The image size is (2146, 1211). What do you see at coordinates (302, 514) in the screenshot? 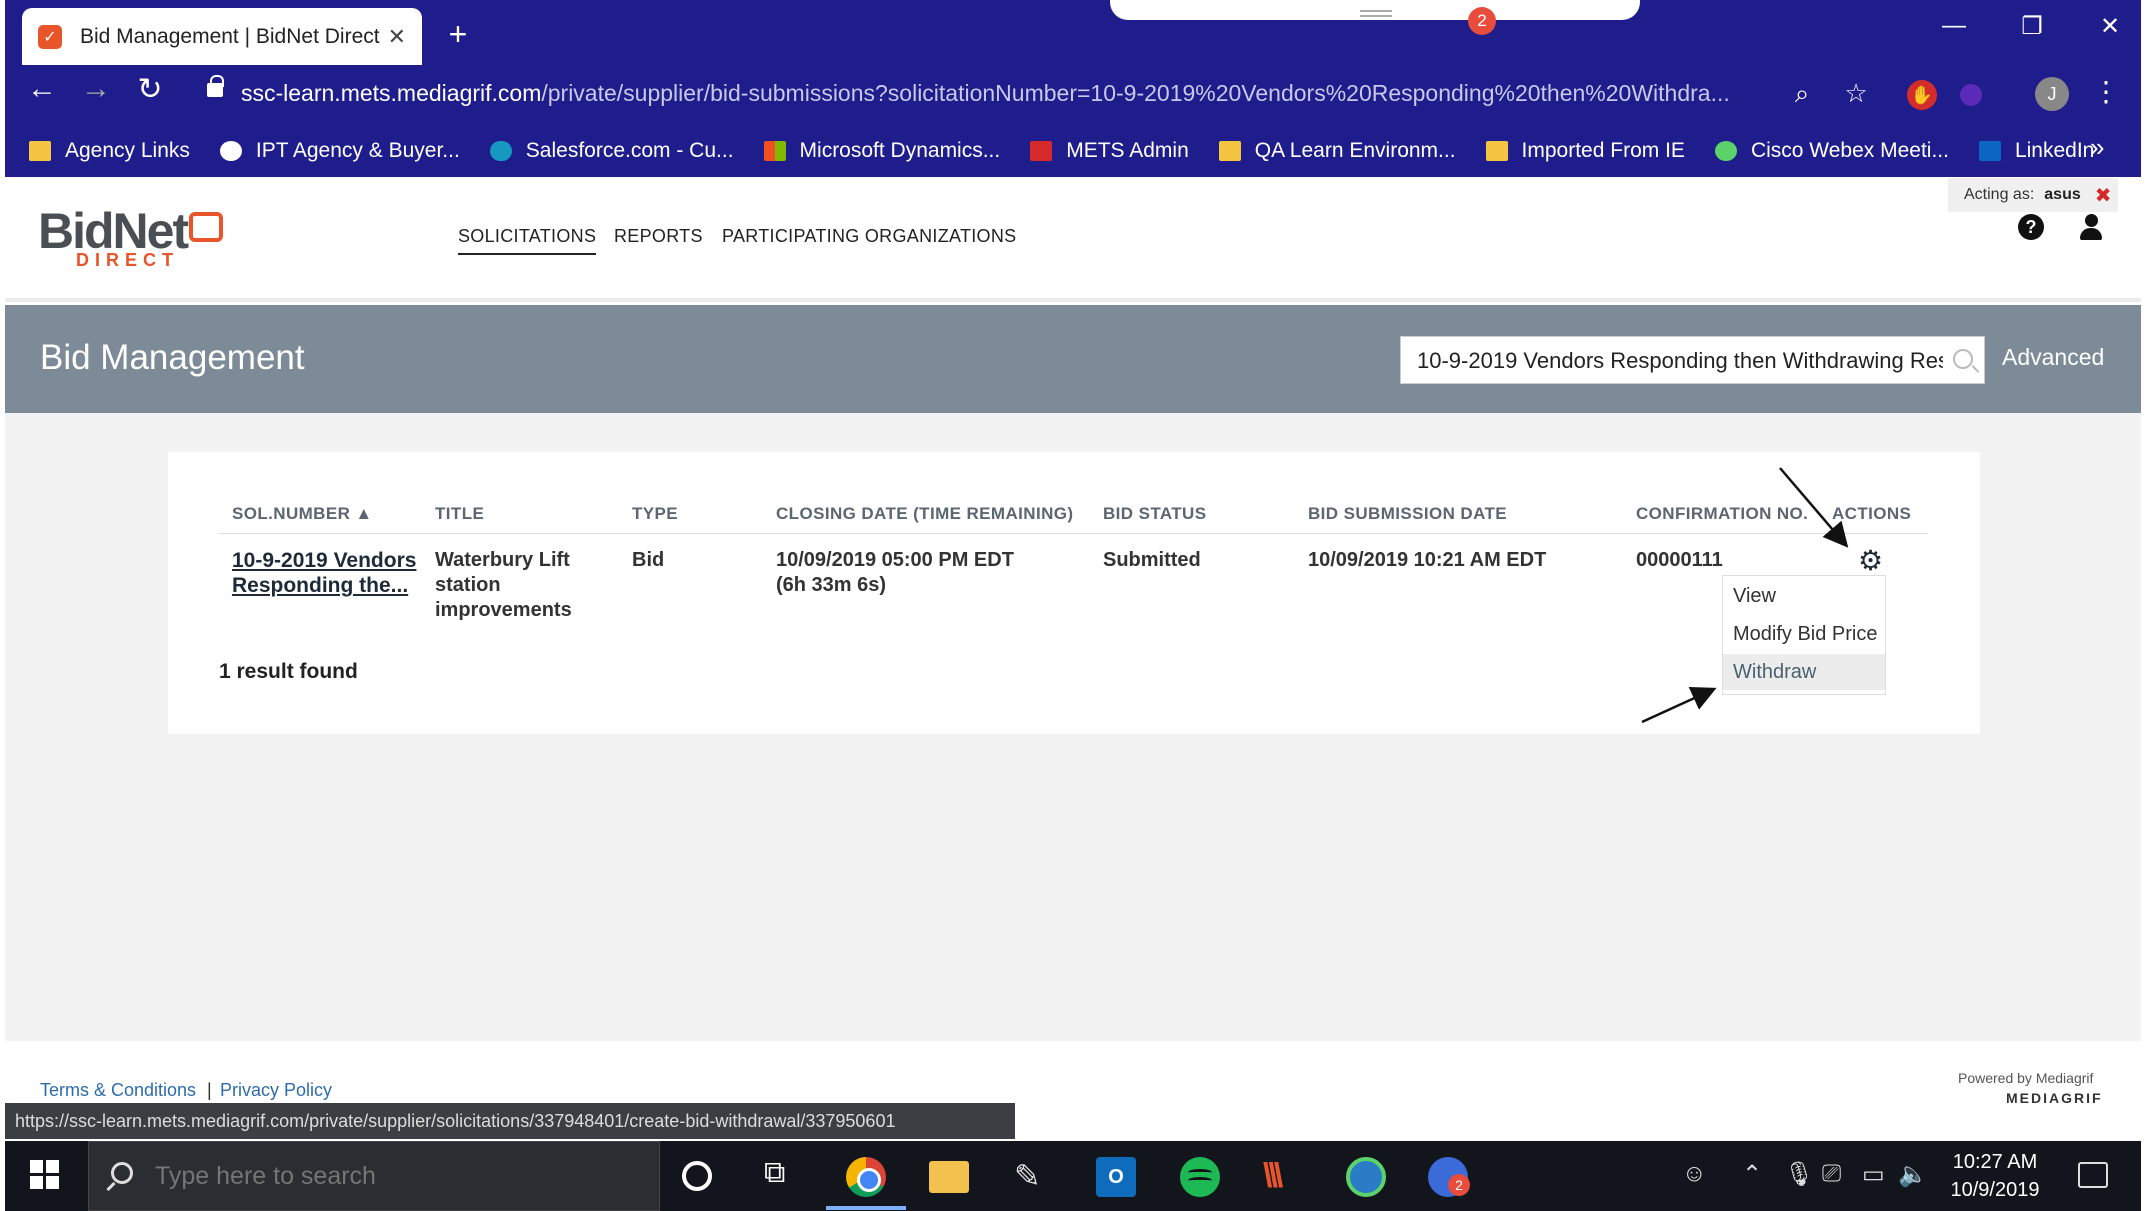
I see `col-header-sol-number: SOL.NUMBER ▲` at bounding box center [302, 514].